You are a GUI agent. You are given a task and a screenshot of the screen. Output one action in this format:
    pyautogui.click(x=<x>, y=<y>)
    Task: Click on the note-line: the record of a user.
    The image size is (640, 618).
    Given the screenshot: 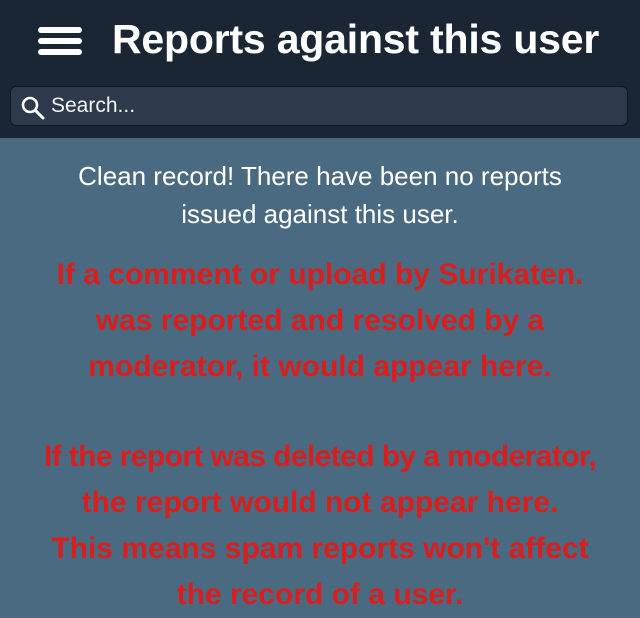 What is the action you would take?
    pyautogui.click(x=320, y=594)
    